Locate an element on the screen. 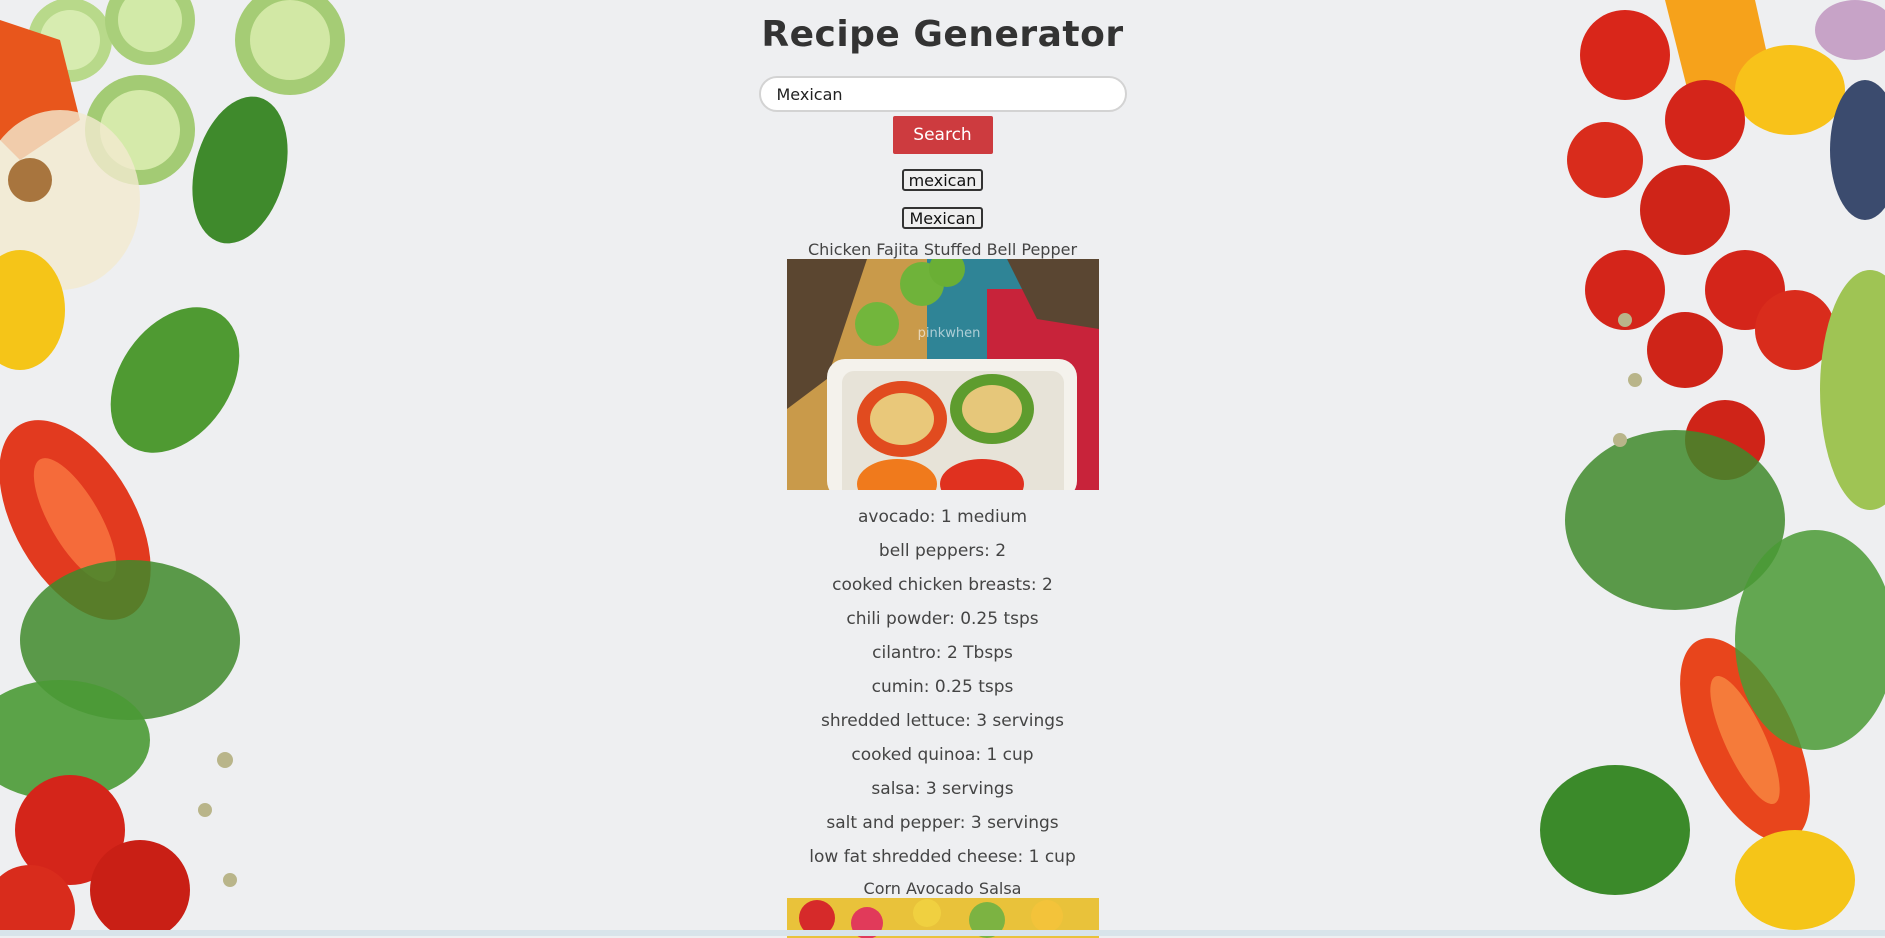 The image size is (1885, 938). ingredient-item: cilantro: 2 Tbsps is located at coordinates (942, 653).